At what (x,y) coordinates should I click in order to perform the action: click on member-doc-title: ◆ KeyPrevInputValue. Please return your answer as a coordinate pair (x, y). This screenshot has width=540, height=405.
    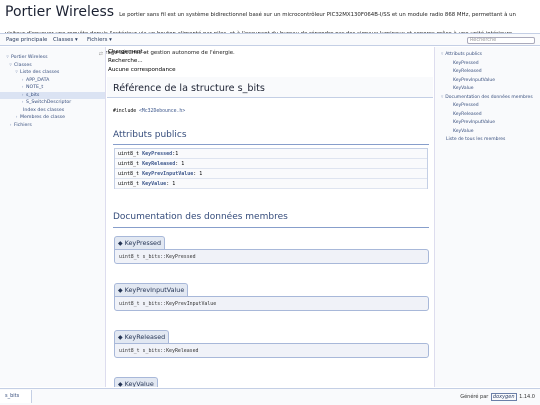
    Looking at the image, I should click on (151, 289).